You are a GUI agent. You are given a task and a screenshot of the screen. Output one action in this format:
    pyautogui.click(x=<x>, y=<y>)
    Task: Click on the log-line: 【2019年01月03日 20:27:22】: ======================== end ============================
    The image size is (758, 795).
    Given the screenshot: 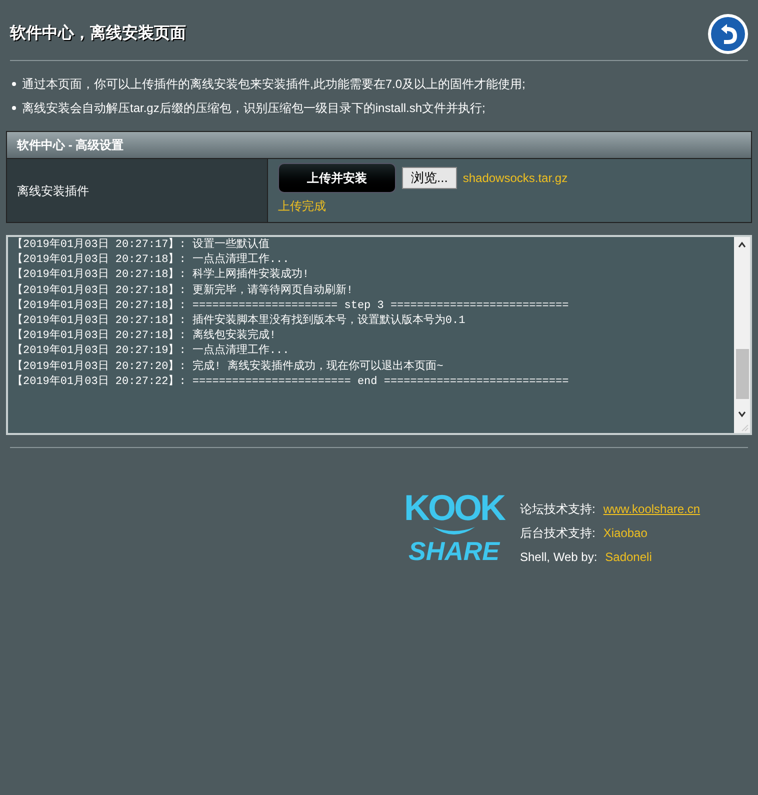 What is the action you would take?
    pyautogui.click(x=290, y=382)
    